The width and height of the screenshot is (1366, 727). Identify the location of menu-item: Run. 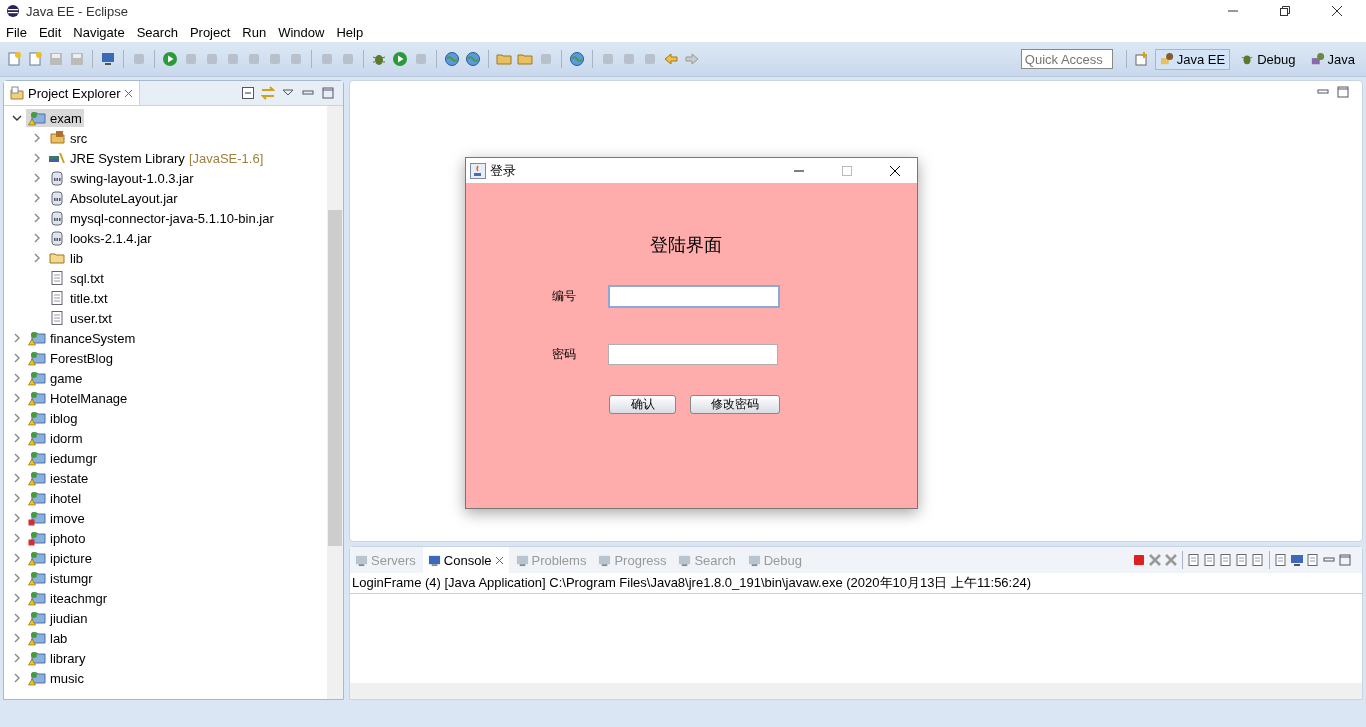
(254, 32).